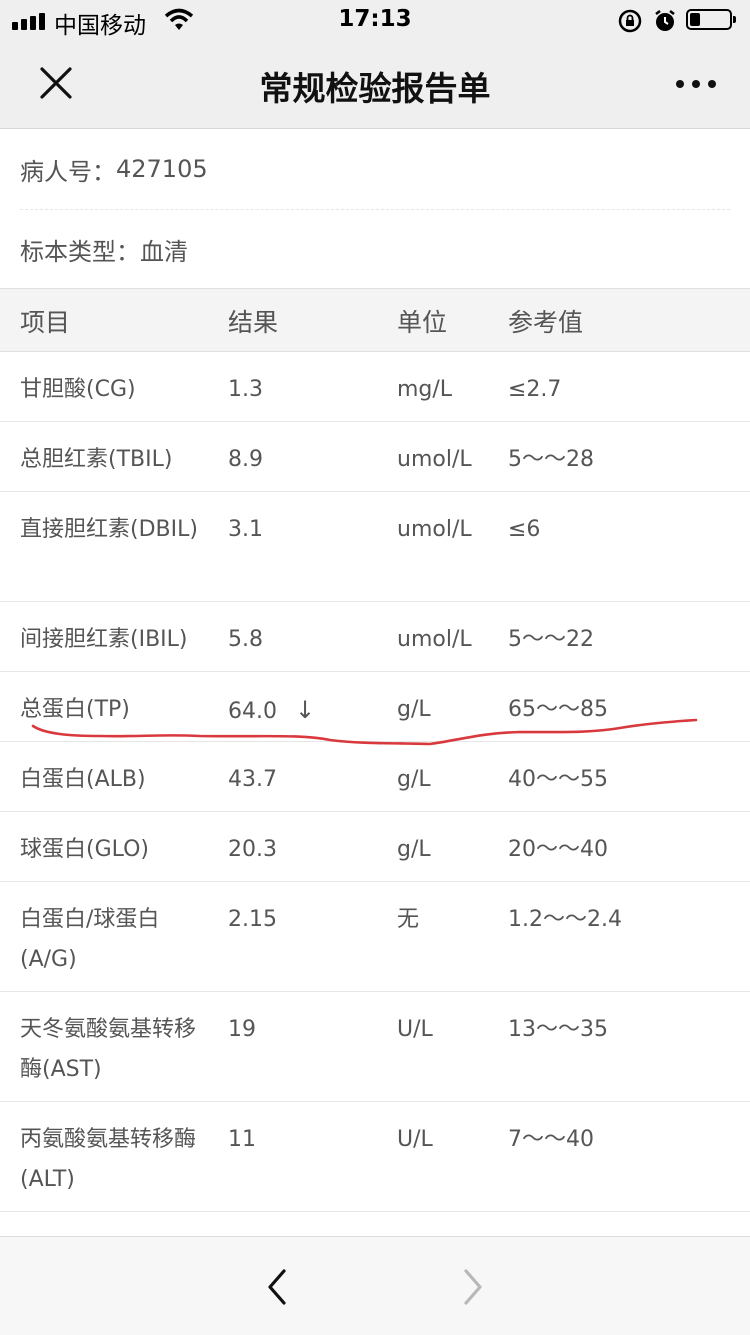  What do you see at coordinates (558, 1029) in the screenshot?
I see `row-reference: 13～～35` at bounding box center [558, 1029].